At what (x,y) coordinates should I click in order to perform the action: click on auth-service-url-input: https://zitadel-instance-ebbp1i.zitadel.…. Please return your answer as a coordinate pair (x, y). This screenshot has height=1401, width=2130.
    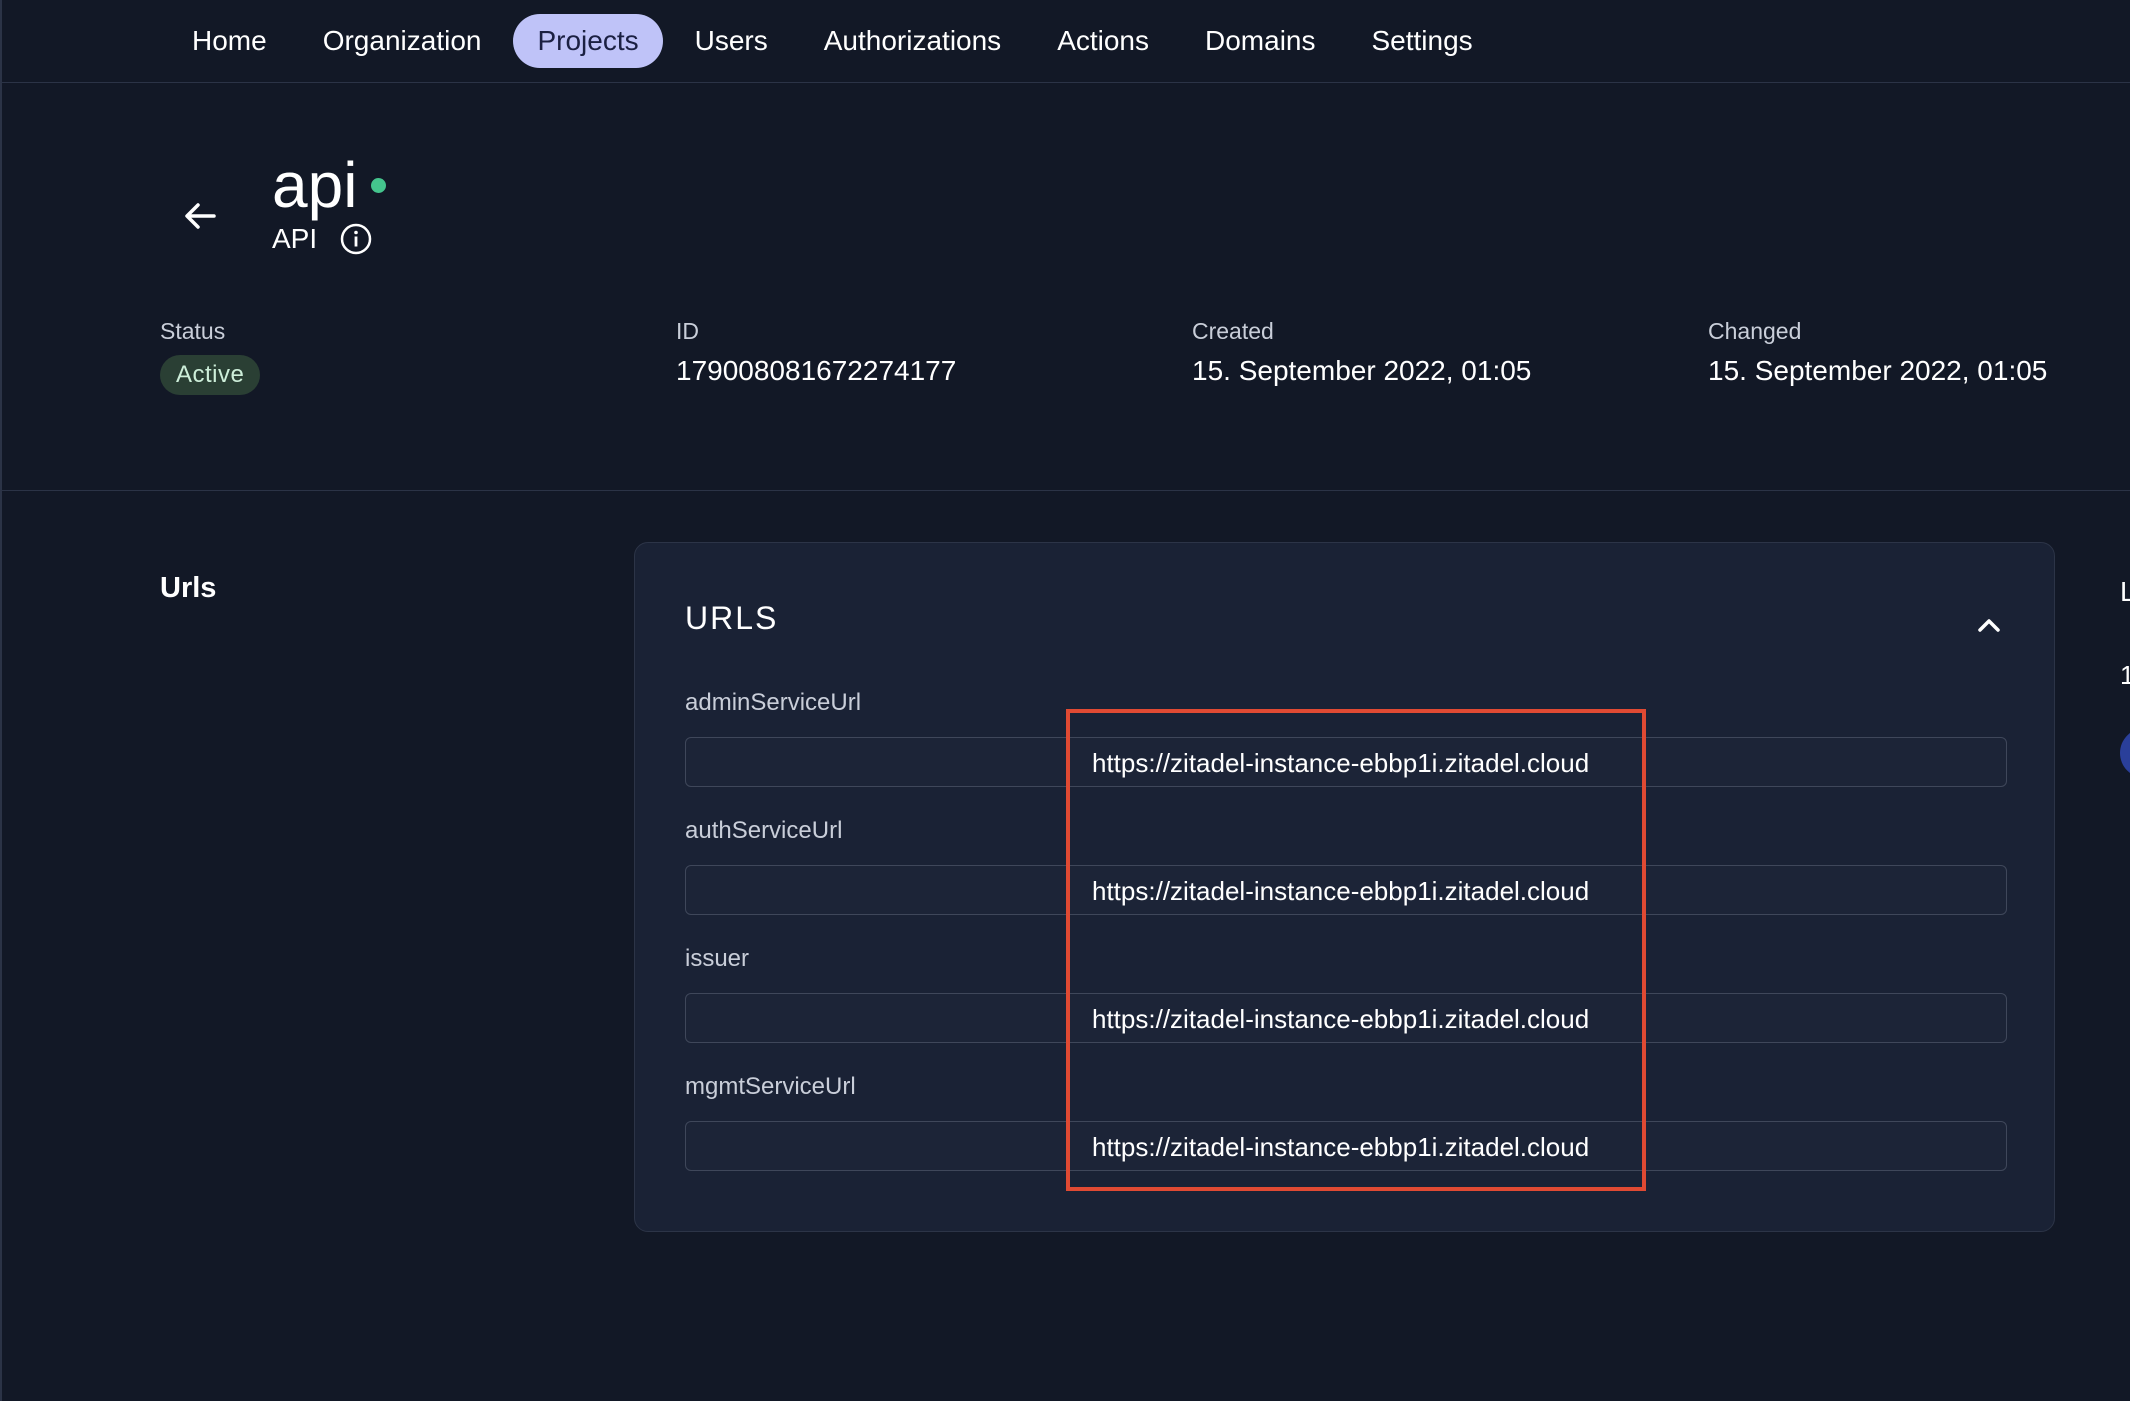
    Looking at the image, I should click on (1346, 890).